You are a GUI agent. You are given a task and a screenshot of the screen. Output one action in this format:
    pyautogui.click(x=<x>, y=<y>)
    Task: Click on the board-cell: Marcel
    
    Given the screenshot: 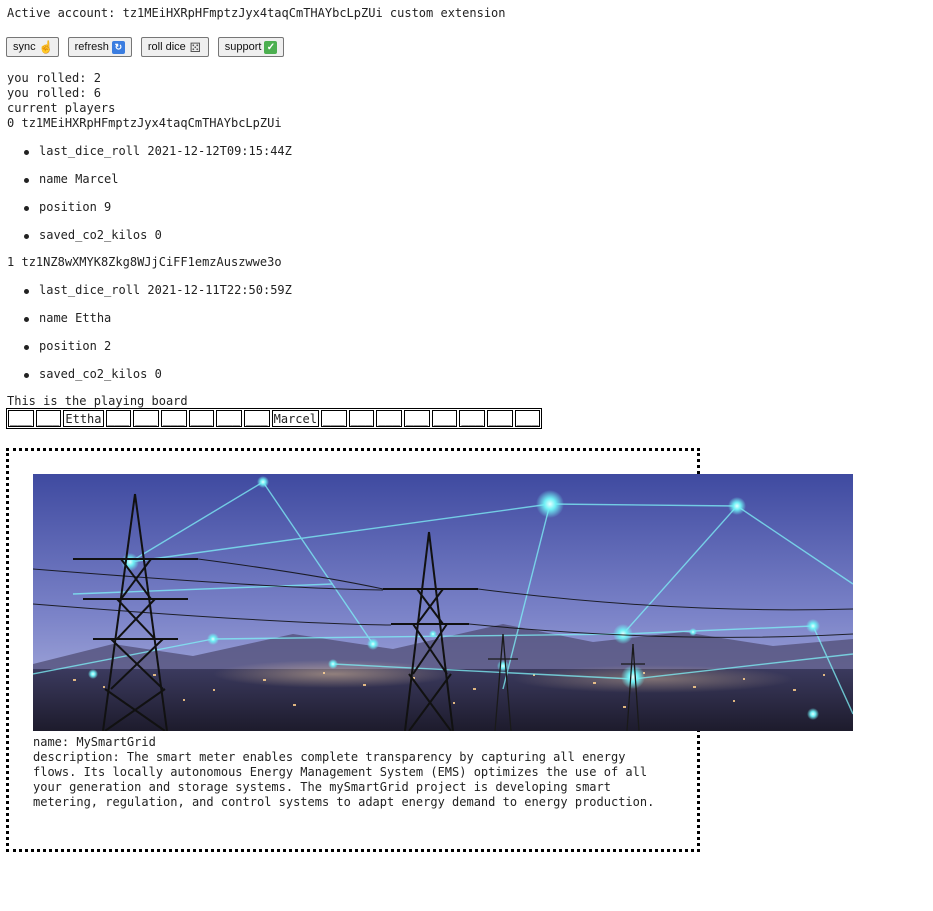 What is the action you would take?
    pyautogui.click(x=295, y=418)
    